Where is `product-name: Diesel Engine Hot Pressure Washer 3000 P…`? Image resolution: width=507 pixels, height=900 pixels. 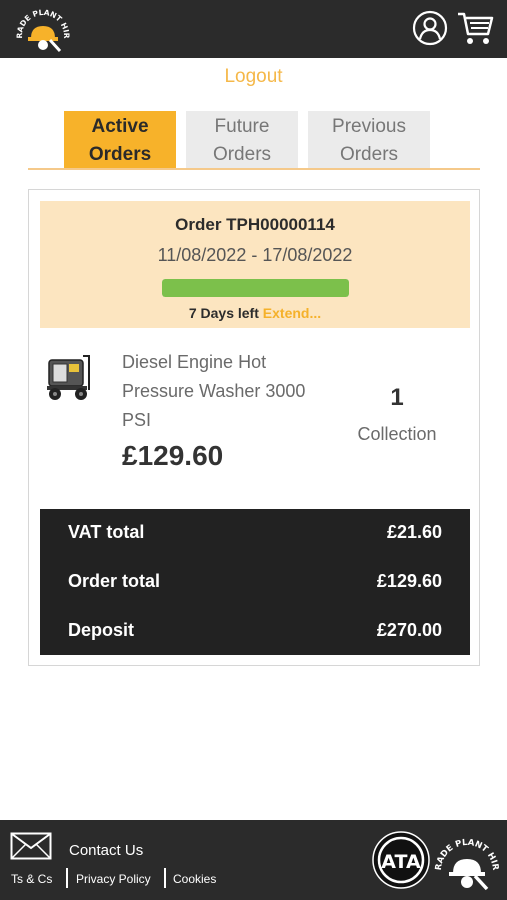 product-name: Diesel Engine Hot Pressure Washer 3000 P… is located at coordinates (214, 391).